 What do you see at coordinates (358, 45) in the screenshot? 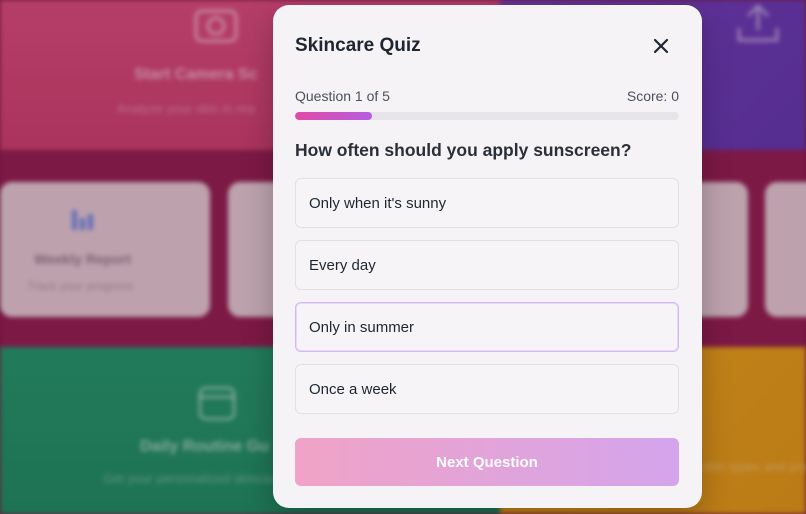
I see `modal-title: Skincare Quiz` at bounding box center [358, 45].